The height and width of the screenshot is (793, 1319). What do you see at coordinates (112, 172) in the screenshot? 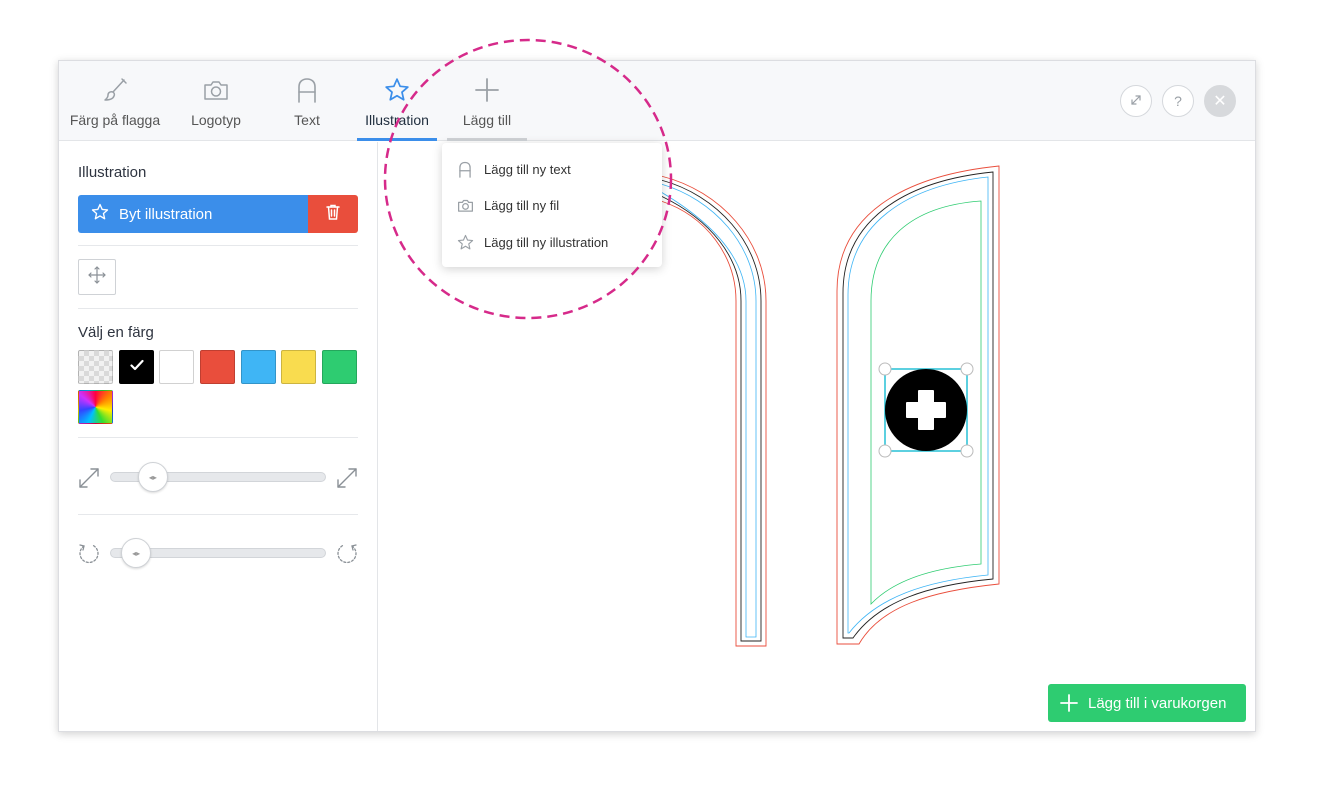
I see `illustration-title: Illustration` at bounding box center [112, 172].